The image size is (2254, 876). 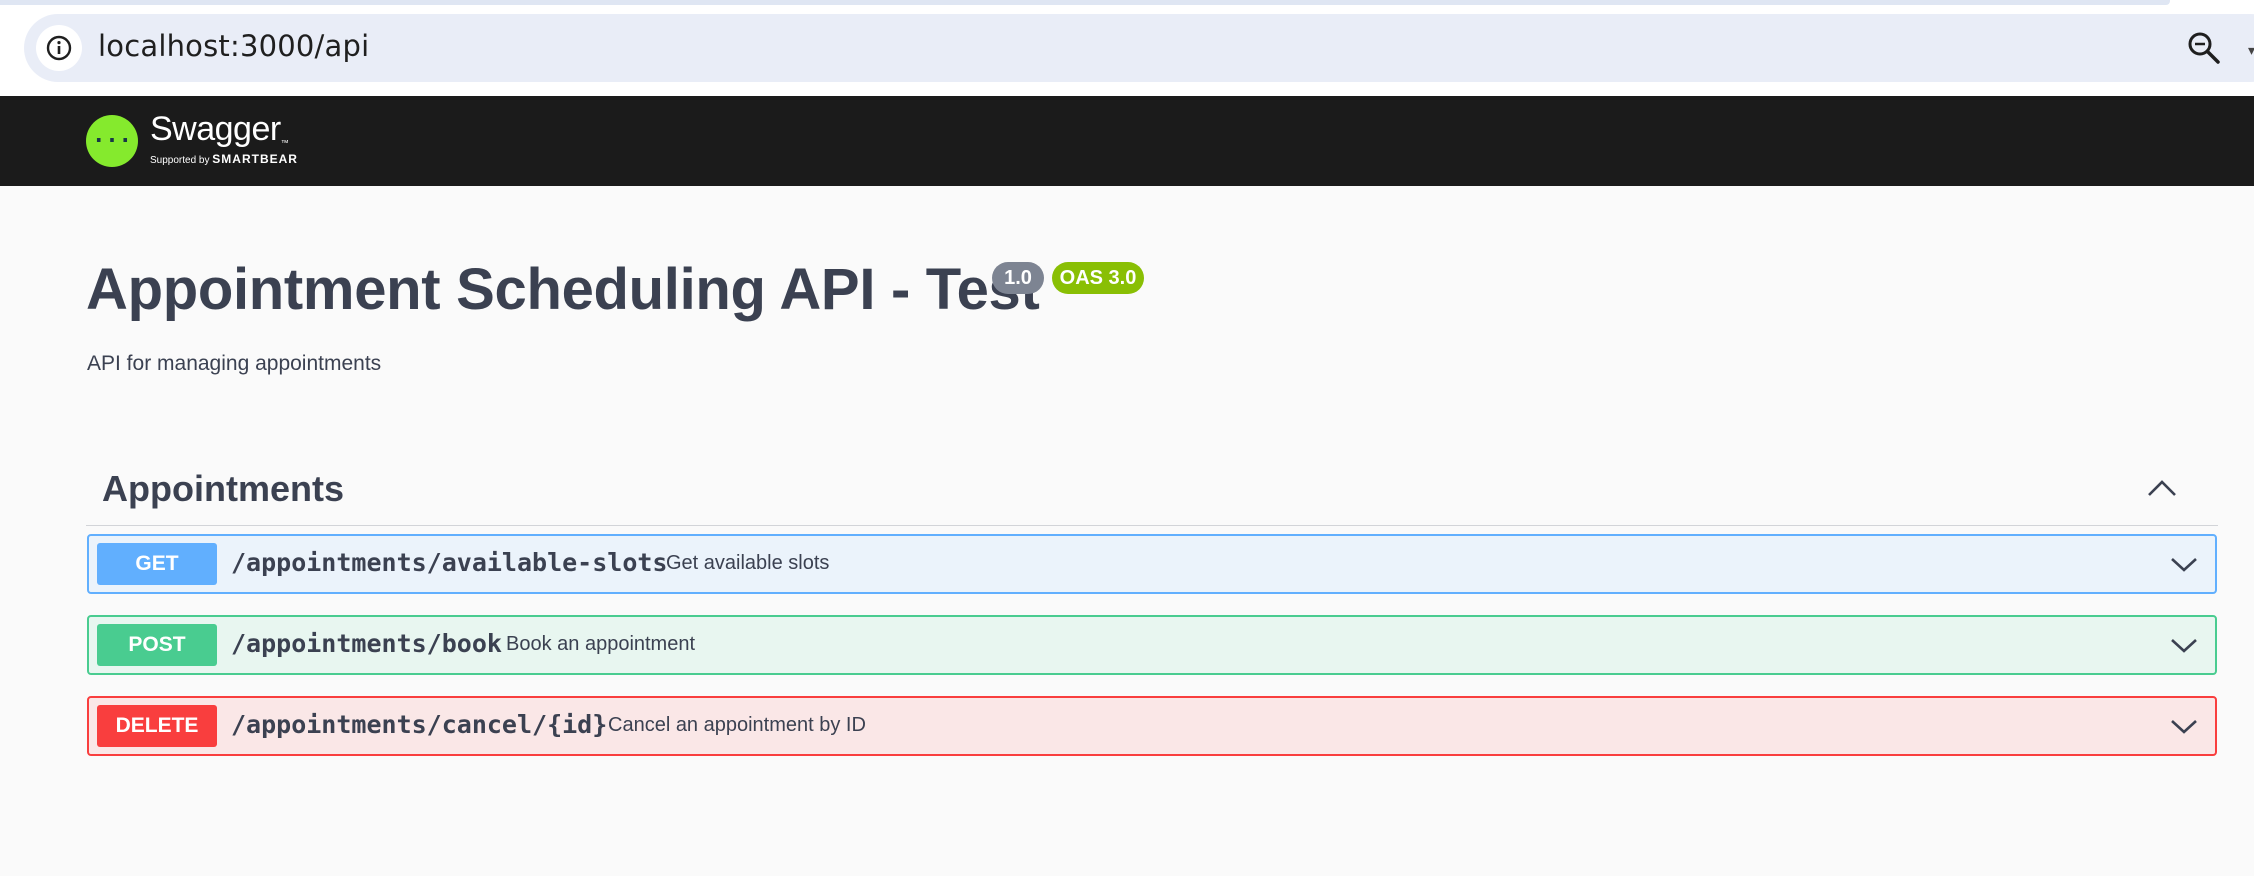 I want to click on tag-header-appointments: Appointments, so click(x=1152, y=493).